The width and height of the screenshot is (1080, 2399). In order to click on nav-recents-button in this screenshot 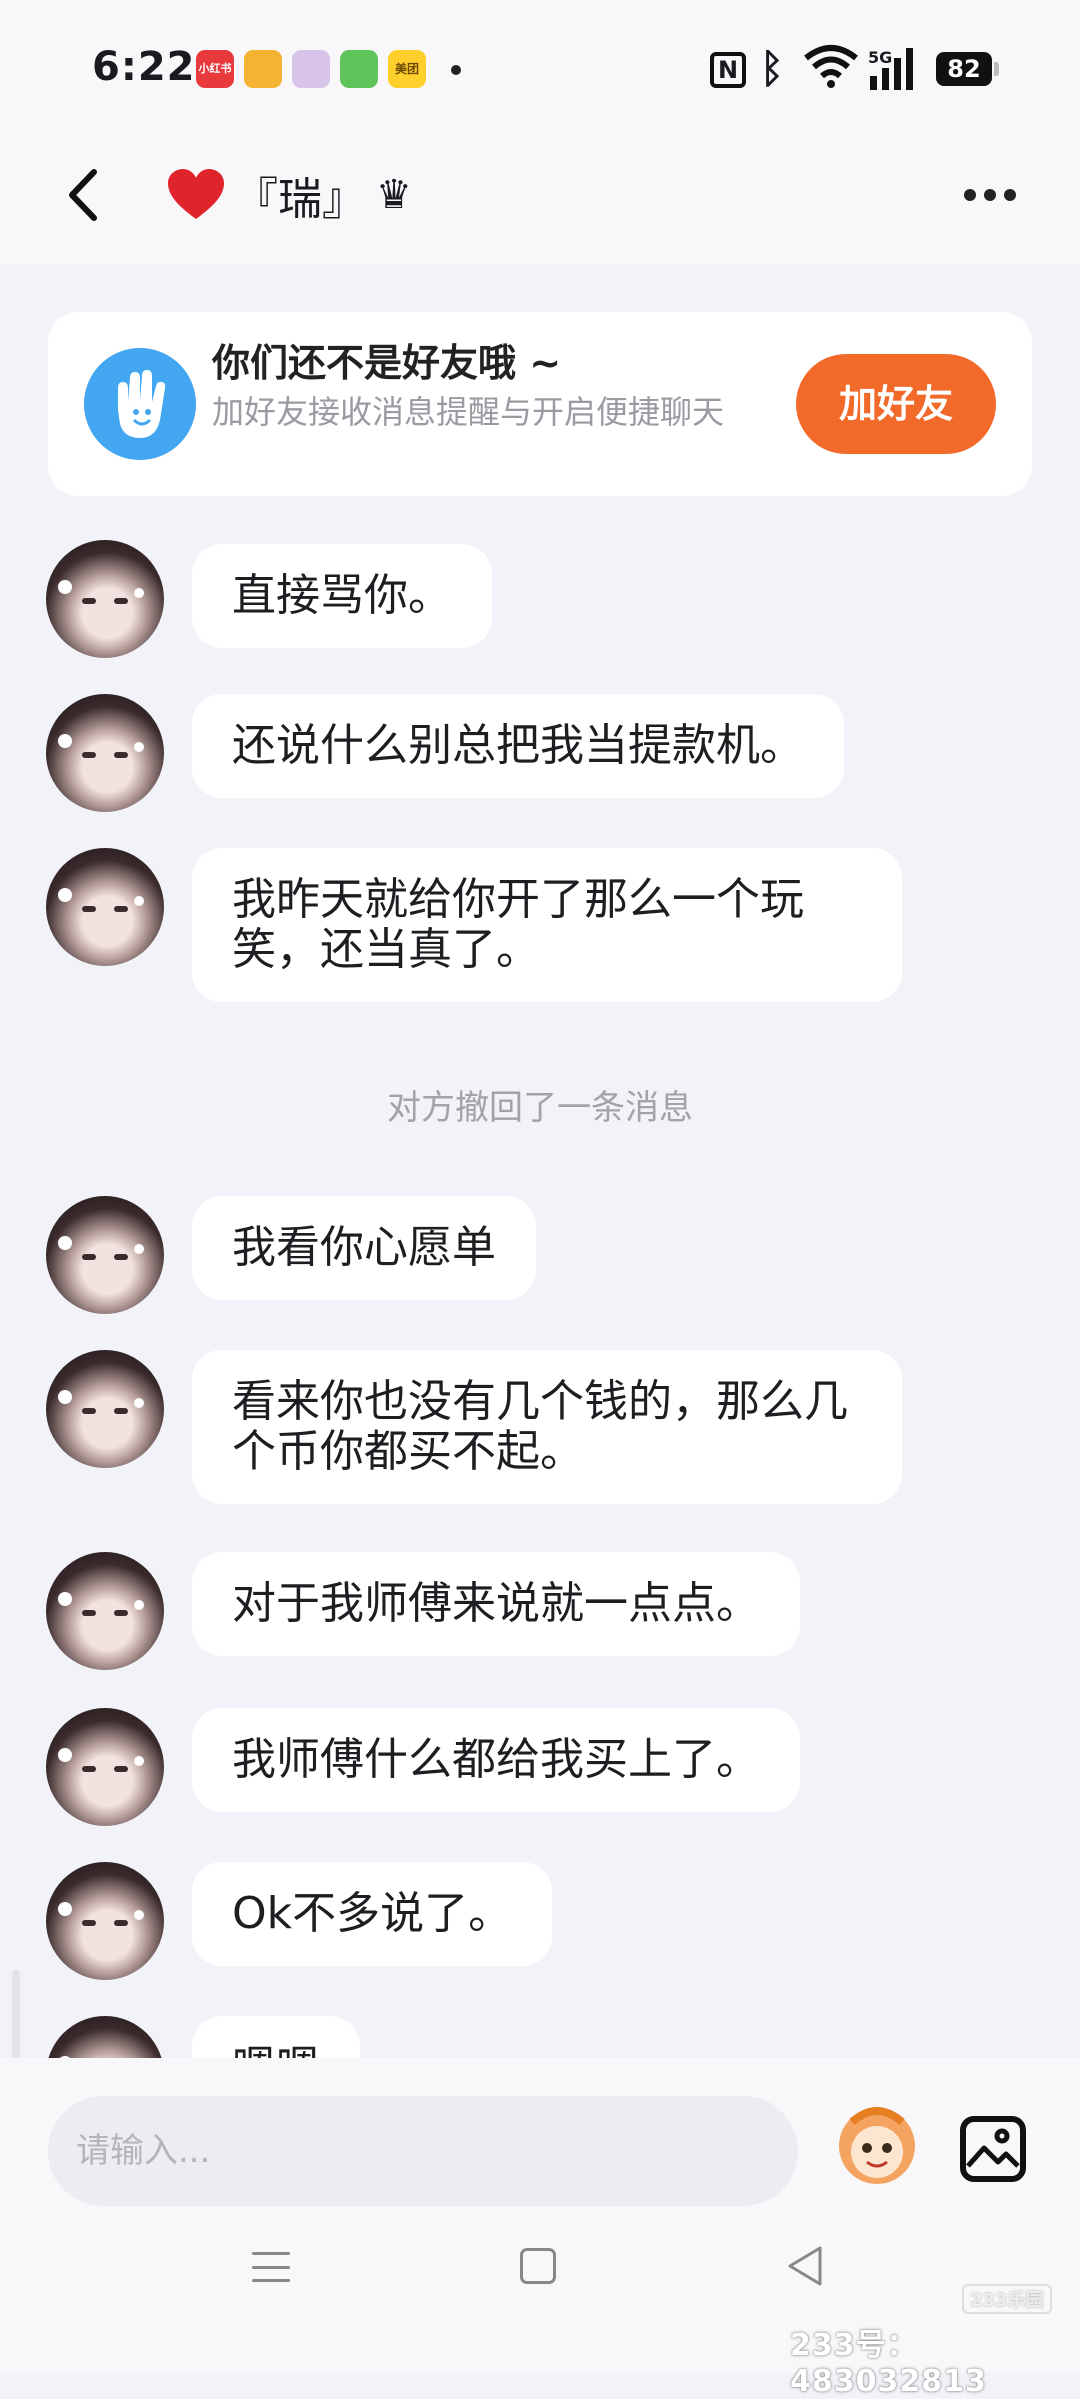, I will do `click(271, 2267)`.